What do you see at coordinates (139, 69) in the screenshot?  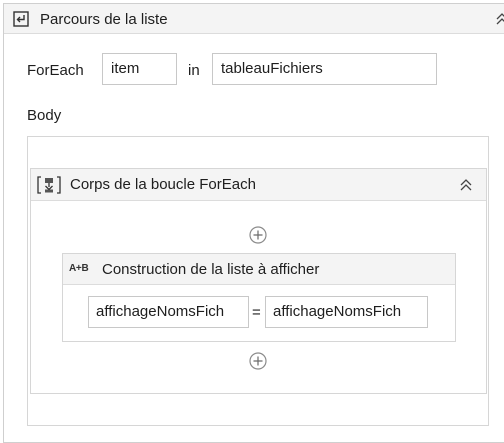 I see `item-variable-field: item` at bounding box center [139, 69].